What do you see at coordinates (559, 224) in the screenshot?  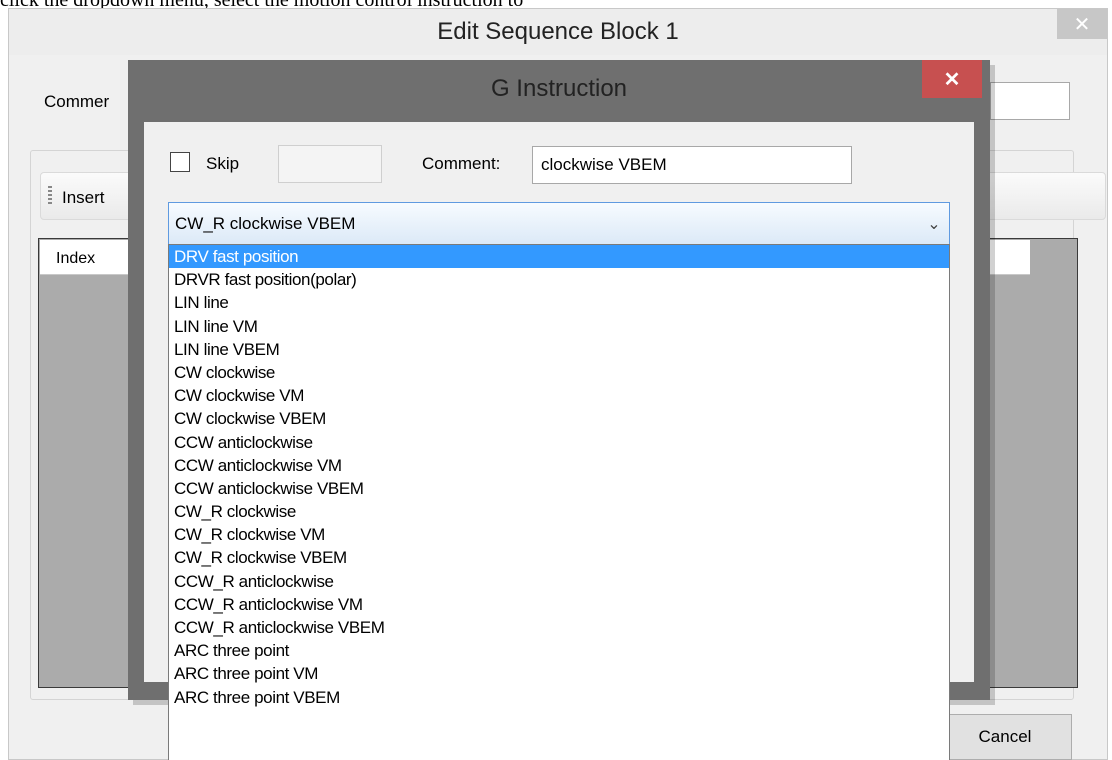 I see `instruction-combobox: CW_R clockwise VBEM ⌄` at bounding box center [559, 224].